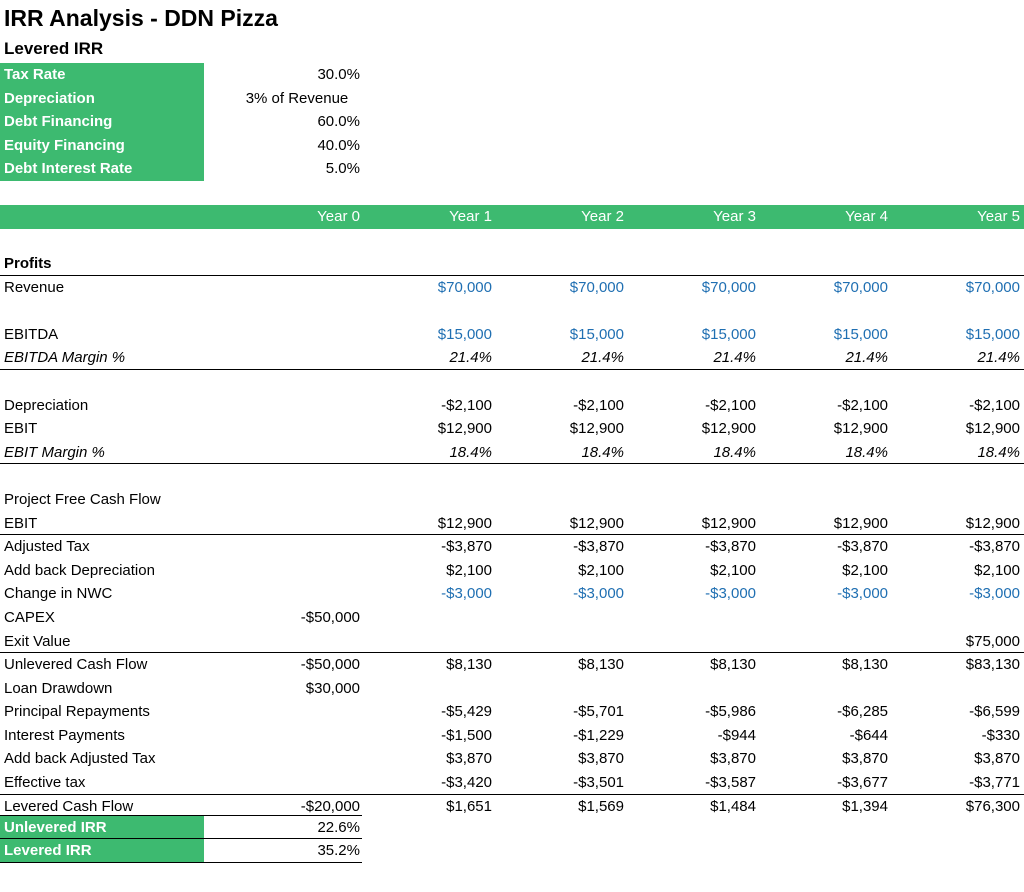 This screenshot has height=892, width=1024. Describe the element at coordinates (283, 98) in the screenshot. I see `assumption-value: 3% of Revenue` at that location.